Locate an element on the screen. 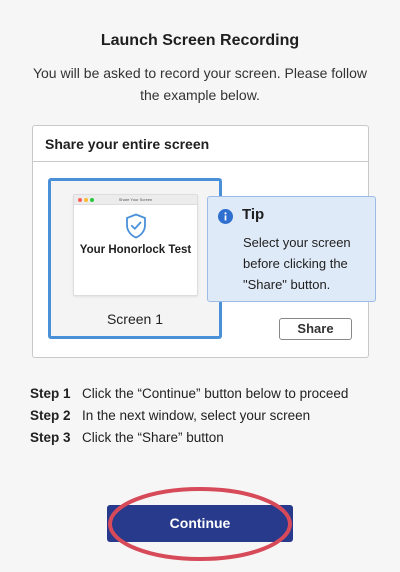 This screenshot has width=400, height=572. info-icon is located at coordinates (225, 216).